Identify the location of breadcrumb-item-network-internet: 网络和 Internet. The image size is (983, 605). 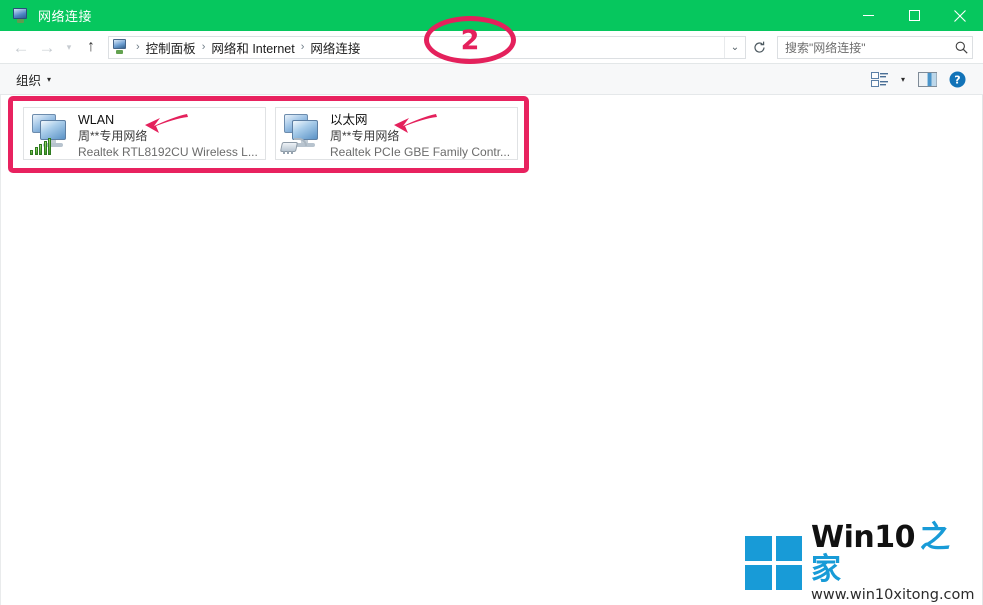
(252, 47).